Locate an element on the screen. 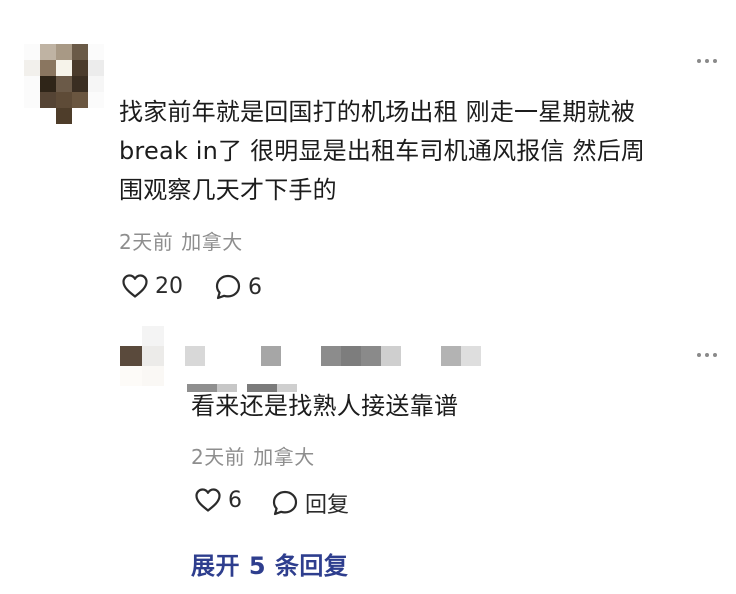 The height and width of the screenshot is (594, 736). comment-meta: 2天前 加拿大 is located at coordinates (181, 240).